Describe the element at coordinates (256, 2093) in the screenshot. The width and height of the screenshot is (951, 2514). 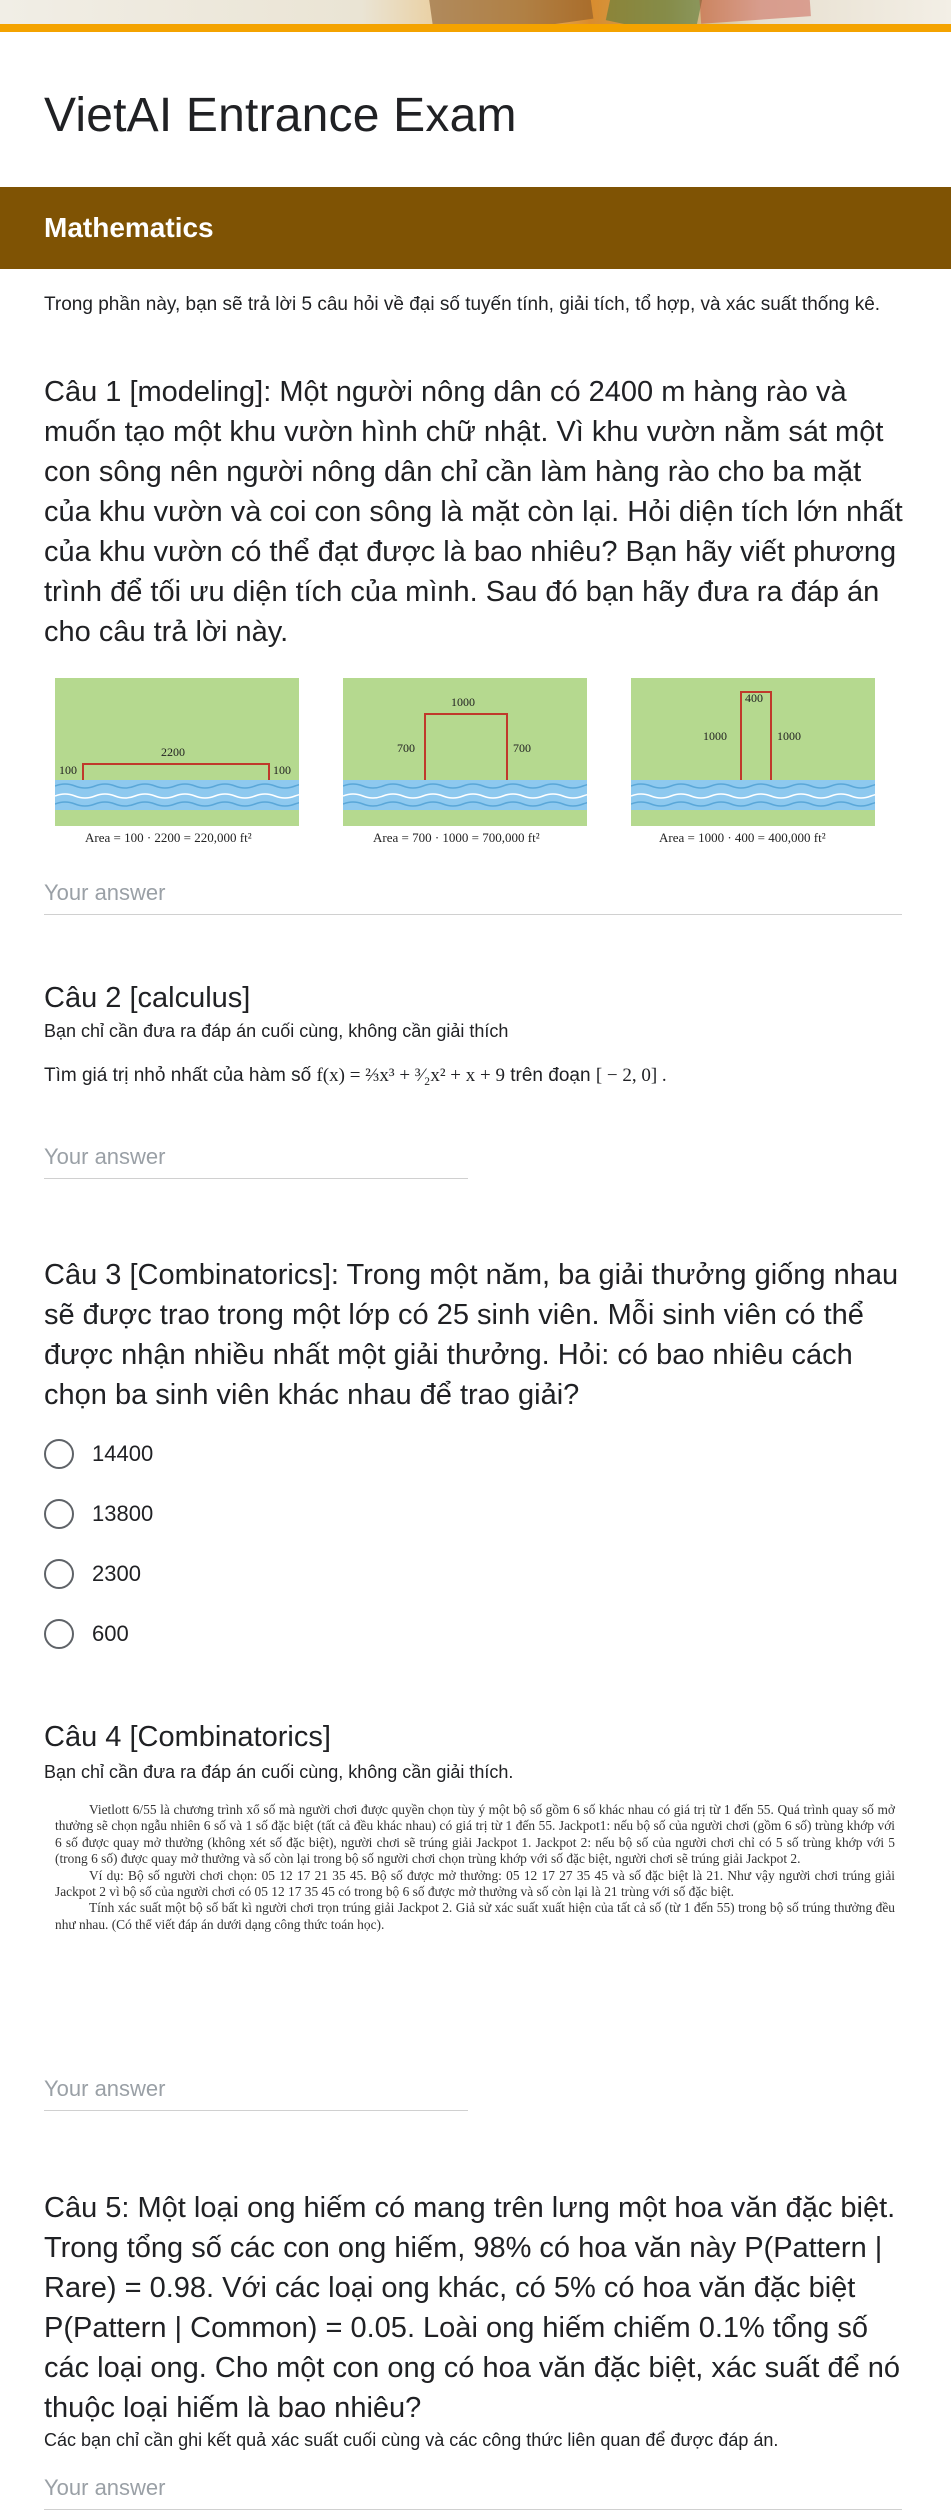
I see `question-4-answer-input` at that location.